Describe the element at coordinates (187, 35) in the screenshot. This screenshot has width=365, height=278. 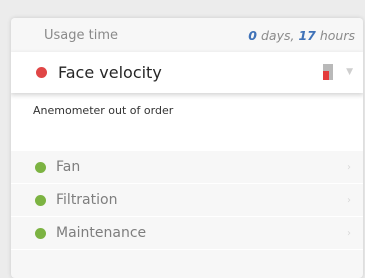
I see `usage-time-row: Usage time 0 days, 17 hours` at that location.